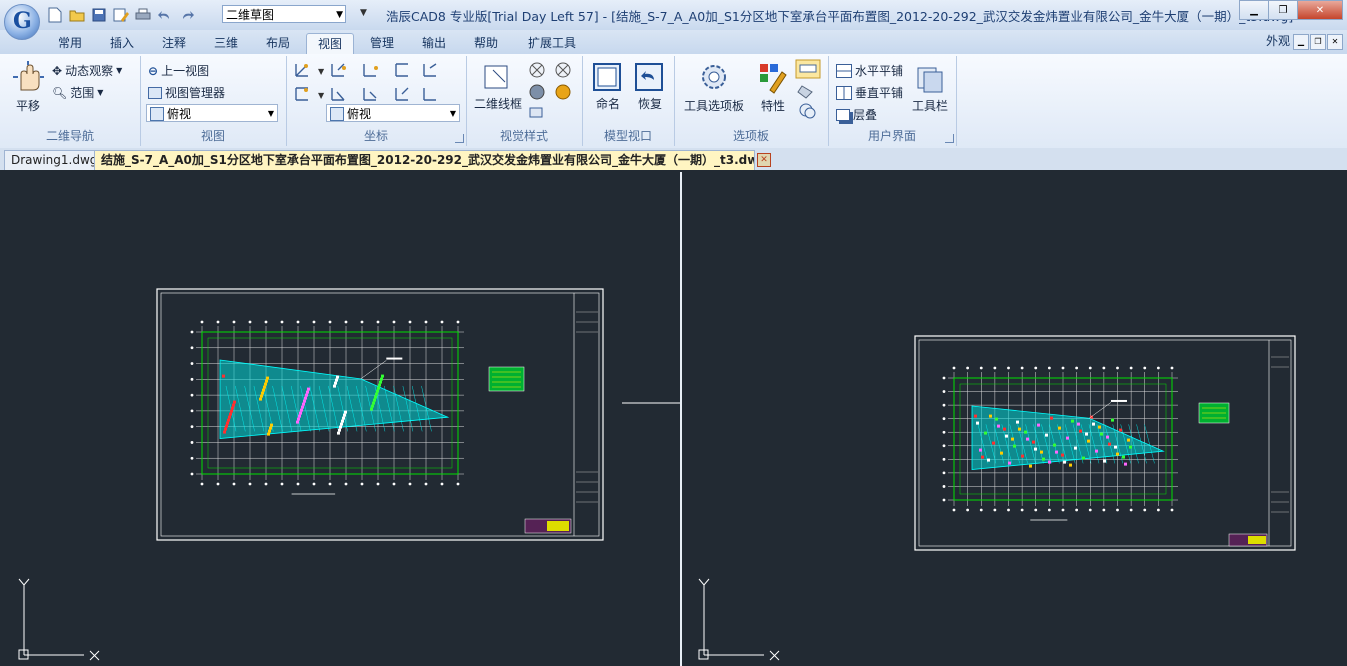 Image resolution: width=1347 pixels, height=666 pixels. Describe the element at coordinates (77, 15) in the screenshot. I see `open-icon` at that location.